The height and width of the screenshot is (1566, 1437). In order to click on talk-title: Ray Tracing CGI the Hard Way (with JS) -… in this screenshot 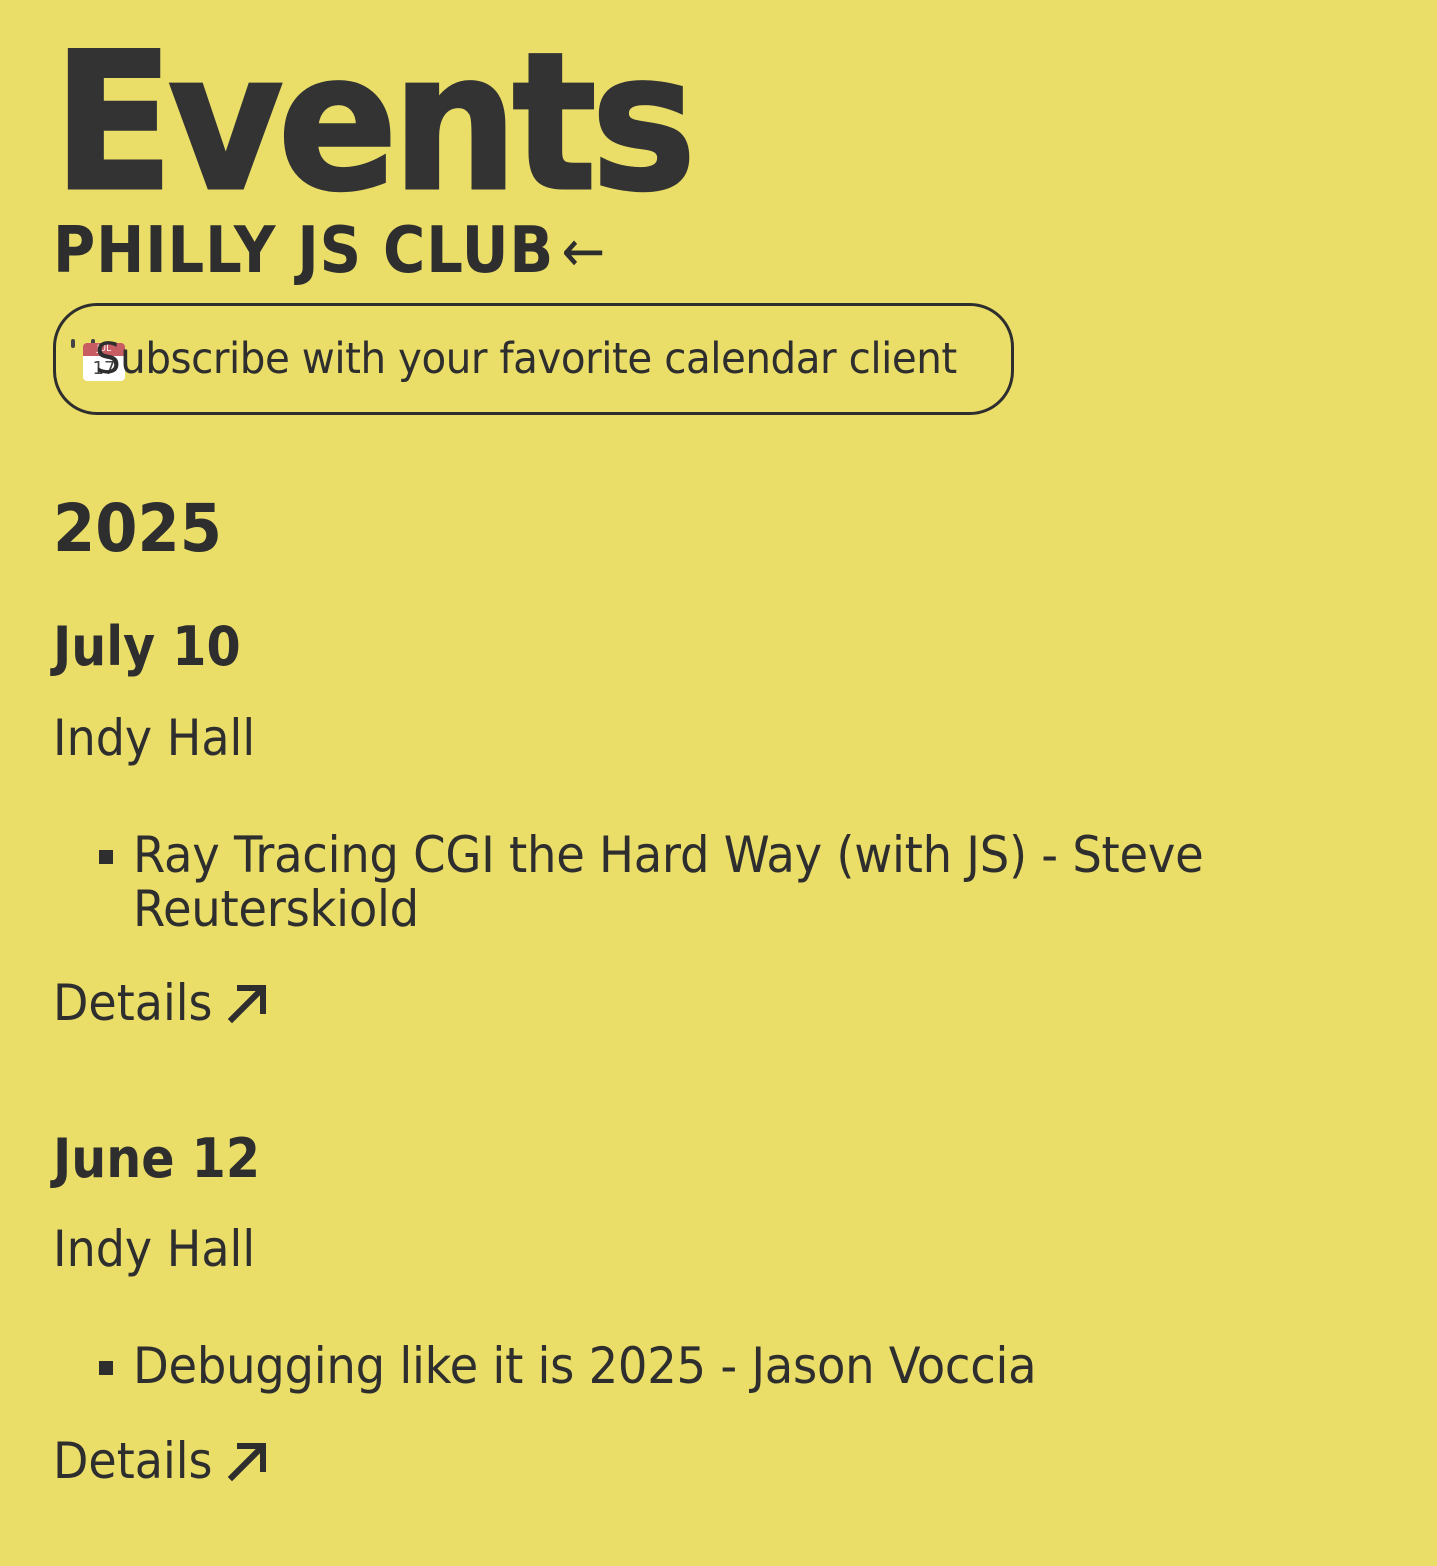, I will do `click(668, 882)`.